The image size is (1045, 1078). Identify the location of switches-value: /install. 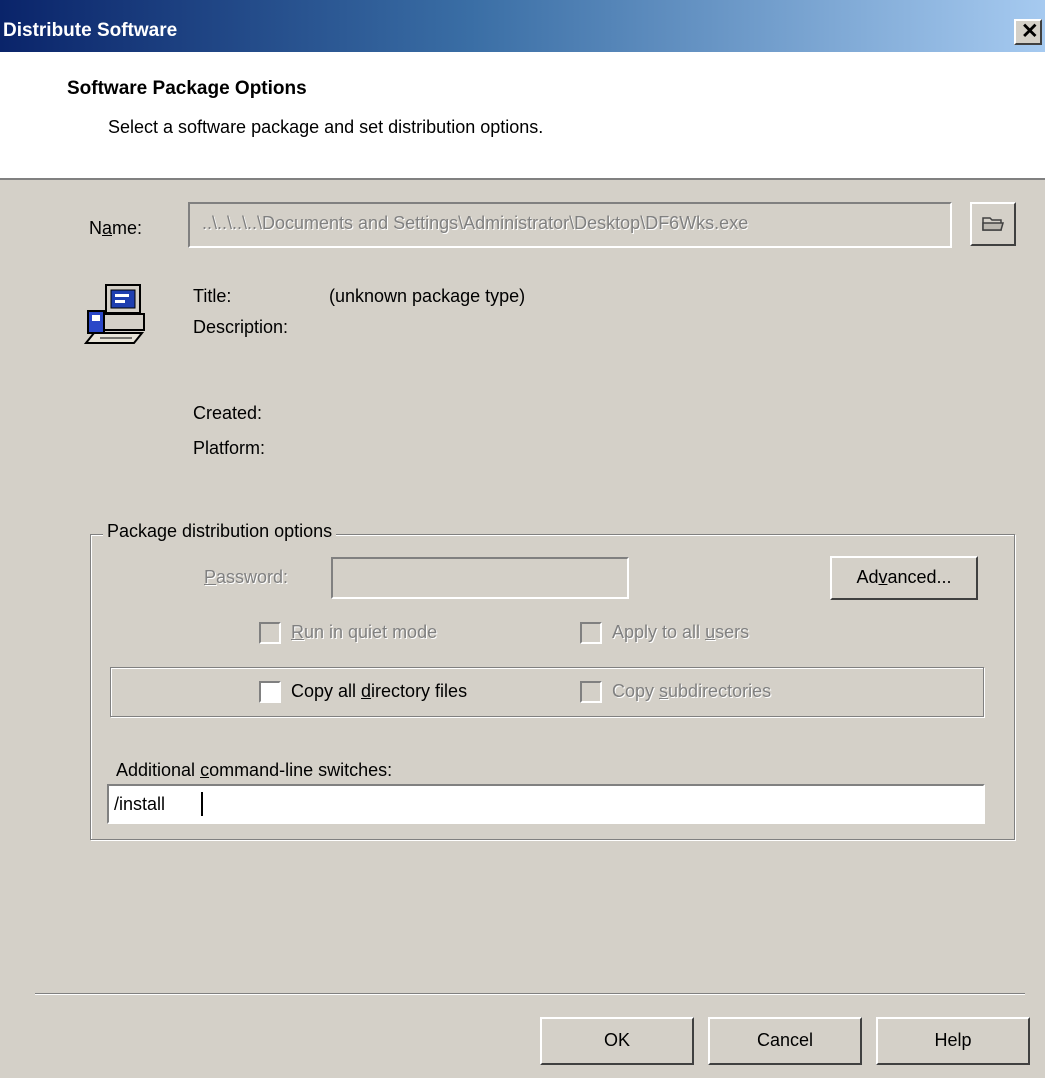
(140, 804).